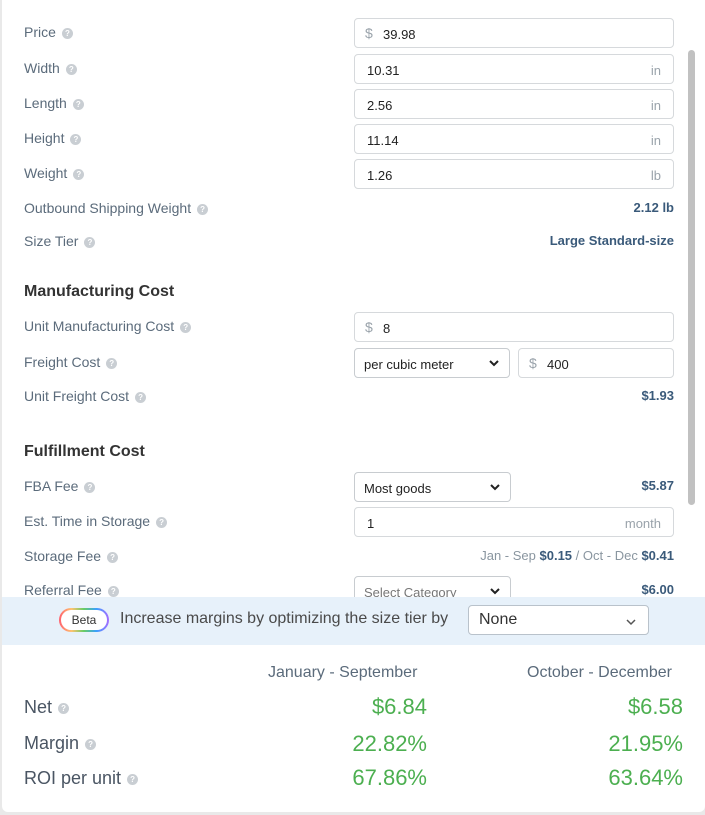 This screenshot has height=815, width=705. Describe the element at coordinates (655, 706) in the screenshot. I see `net-oct-dec-value: $6.58` at that location.